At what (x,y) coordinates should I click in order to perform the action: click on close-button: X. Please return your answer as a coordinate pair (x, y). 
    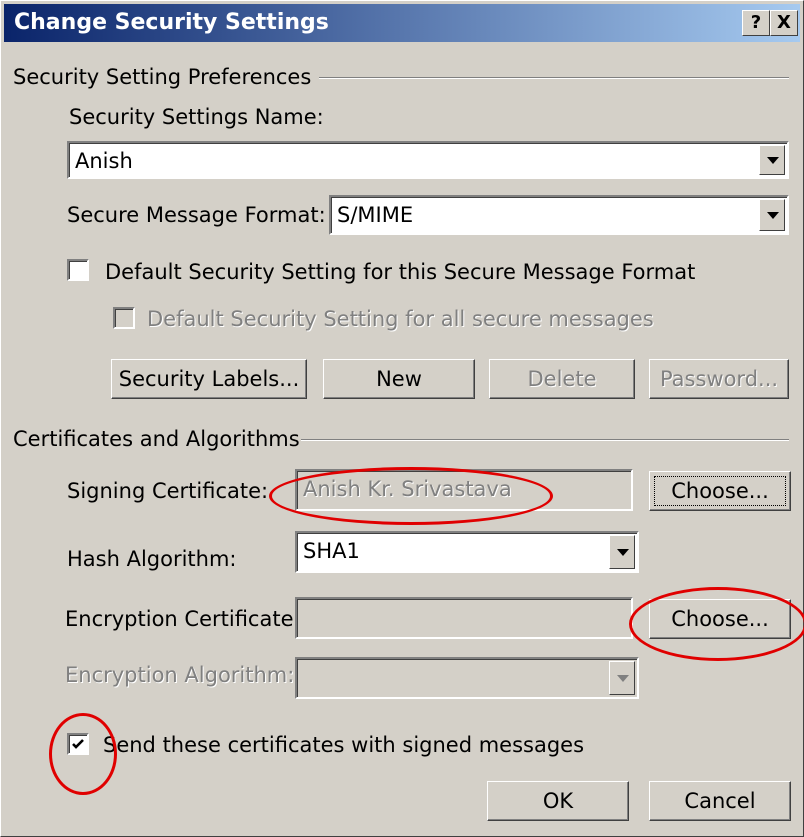
    Looking at the image, I should click on (784, 23).